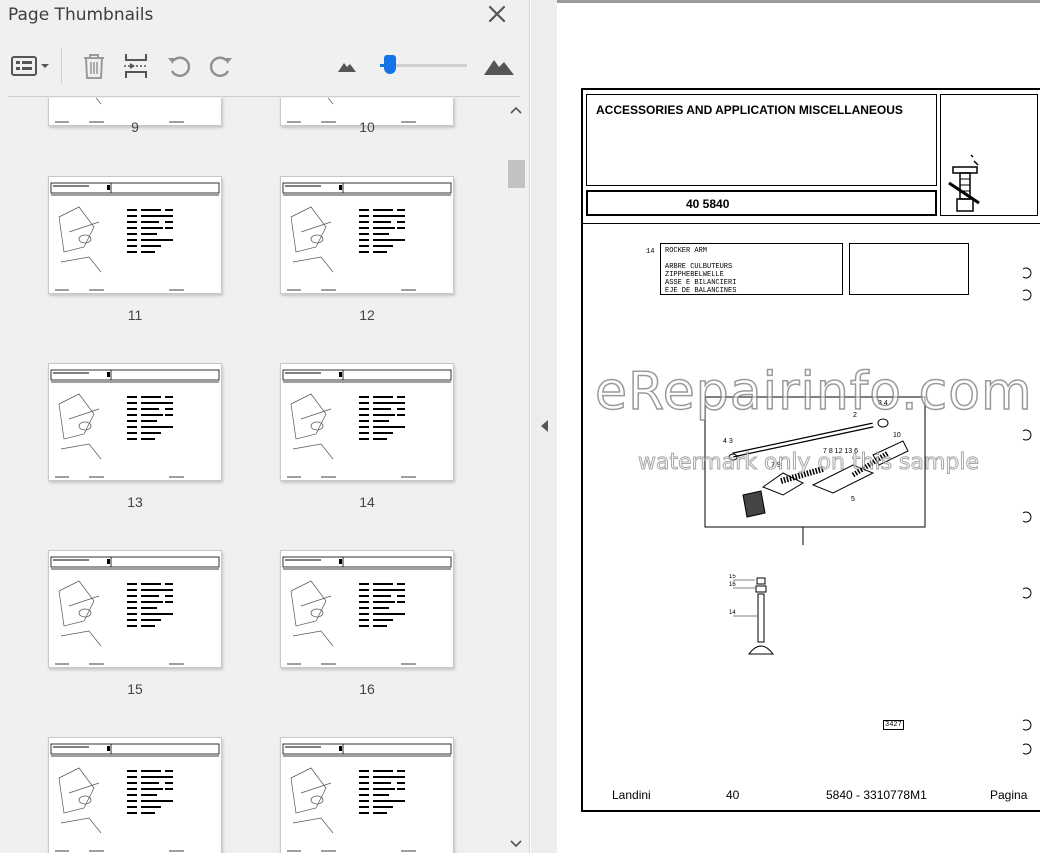 This screenshot has width=1040, height=853. What do you see at coordinates (81, 15) in the screenshot?
I see `panel-title: Page Thumbnails` at bounding box center [81, 15].